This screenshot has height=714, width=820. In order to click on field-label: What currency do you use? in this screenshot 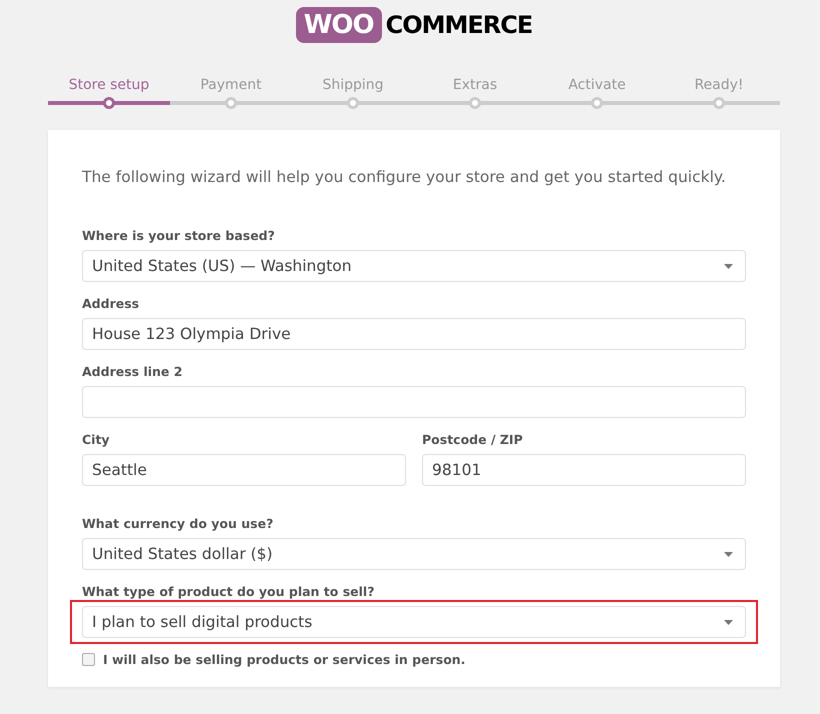, I will do `click(178, 523)`.